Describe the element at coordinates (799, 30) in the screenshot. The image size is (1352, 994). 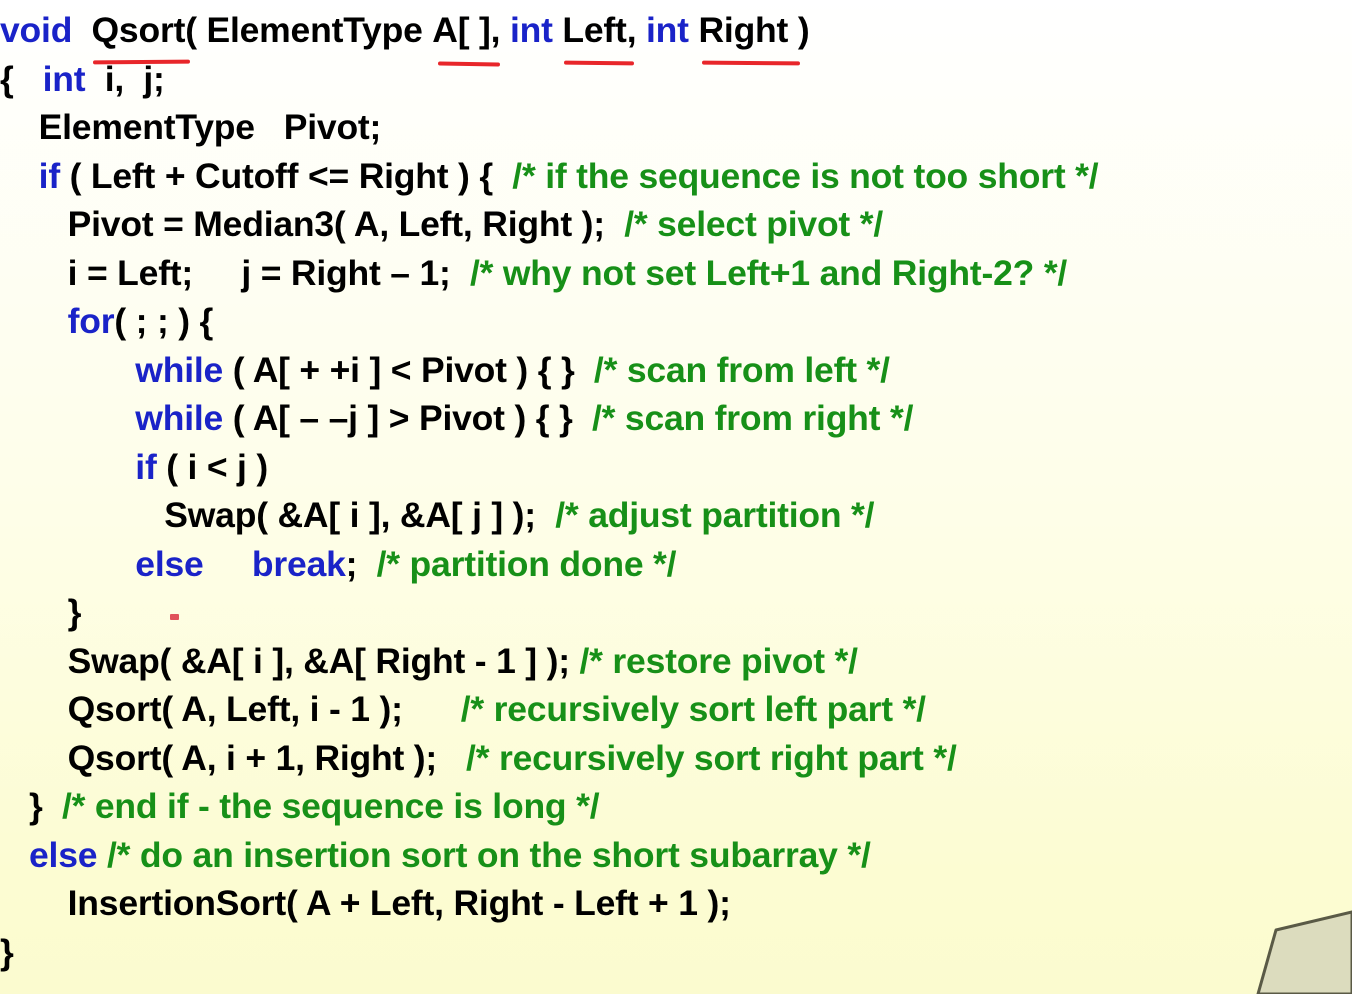
I see `code-identifier: )` at that location.